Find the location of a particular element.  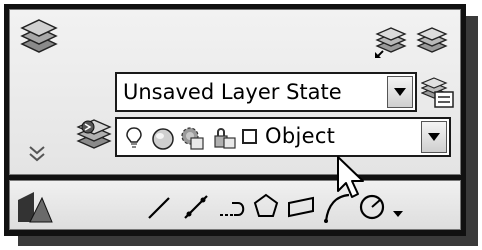

layer-state-manager-icon is located at coordinates (438, 93).